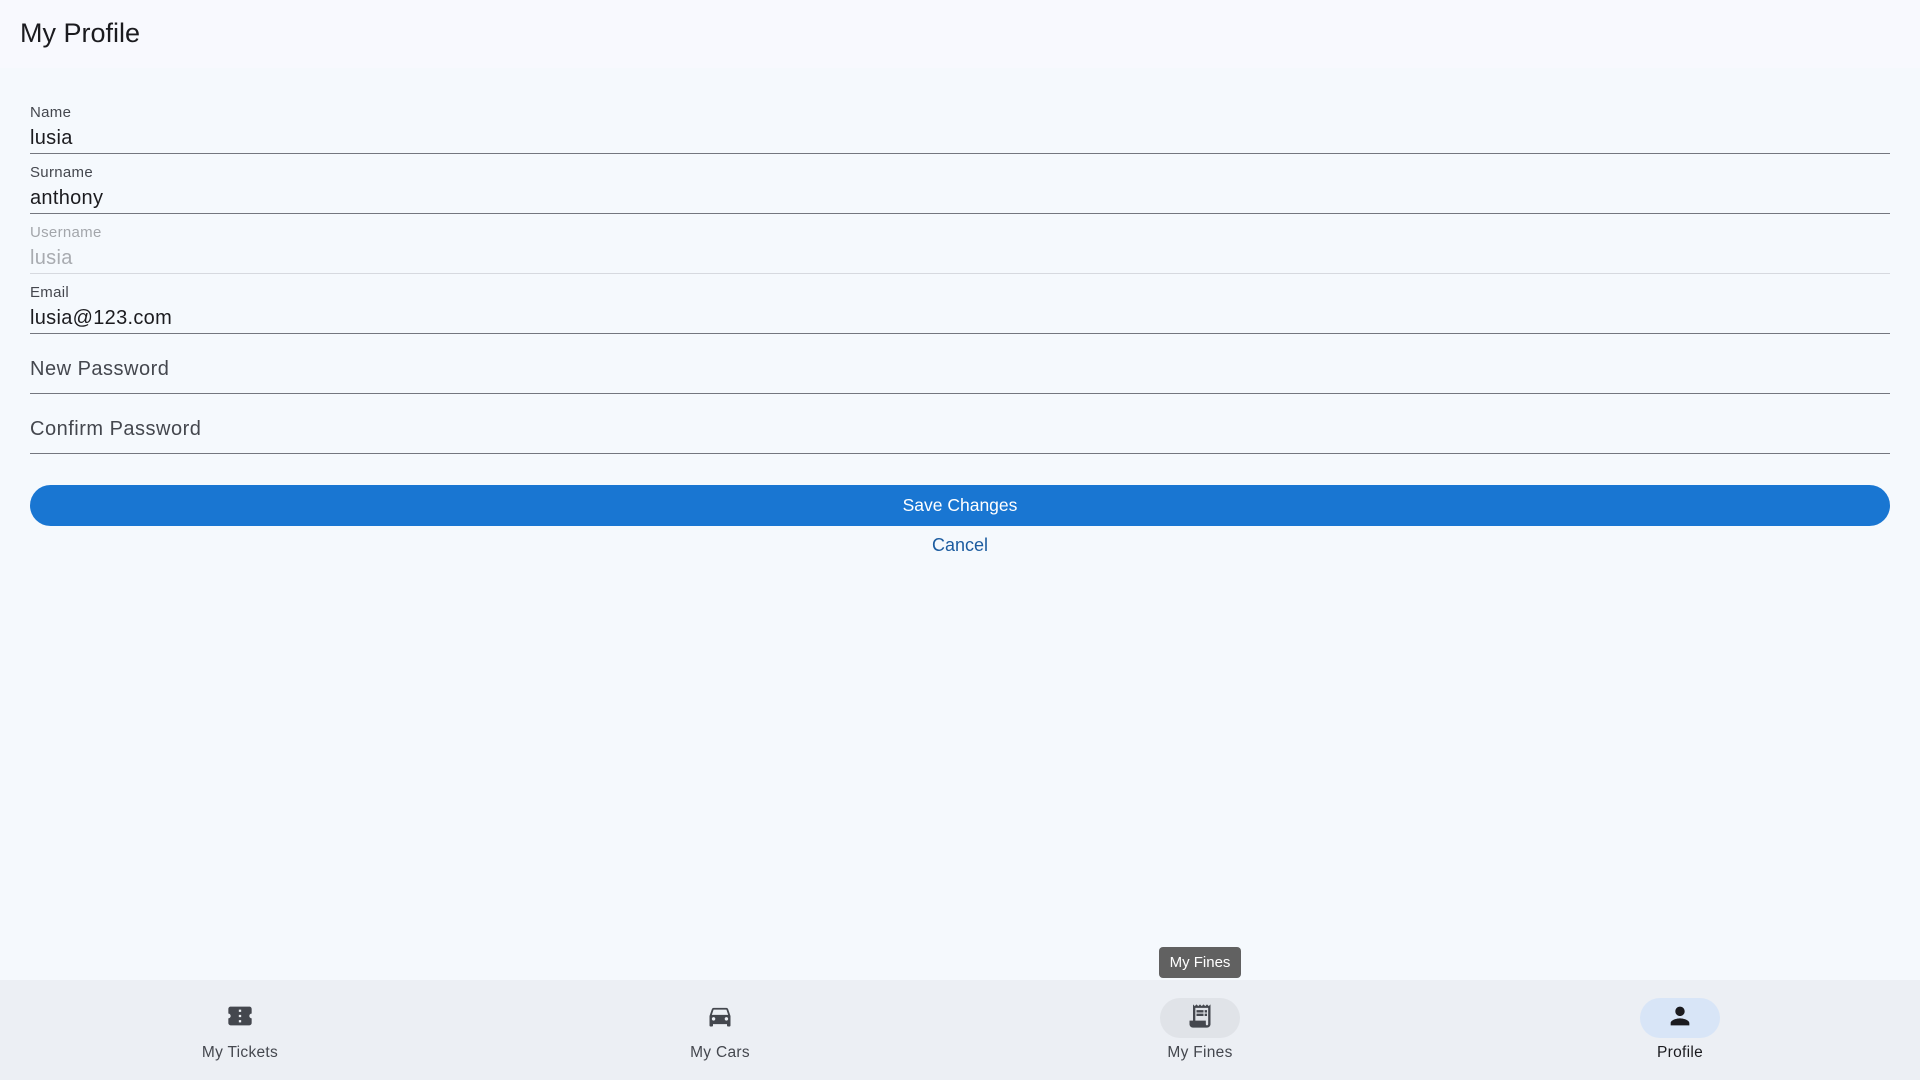 The width and height of the screenshot is (1920, 1080). Describe the element at coordinates (100, 369) in the screenshot. I see `new-password-placeholder: New Password` at that location.